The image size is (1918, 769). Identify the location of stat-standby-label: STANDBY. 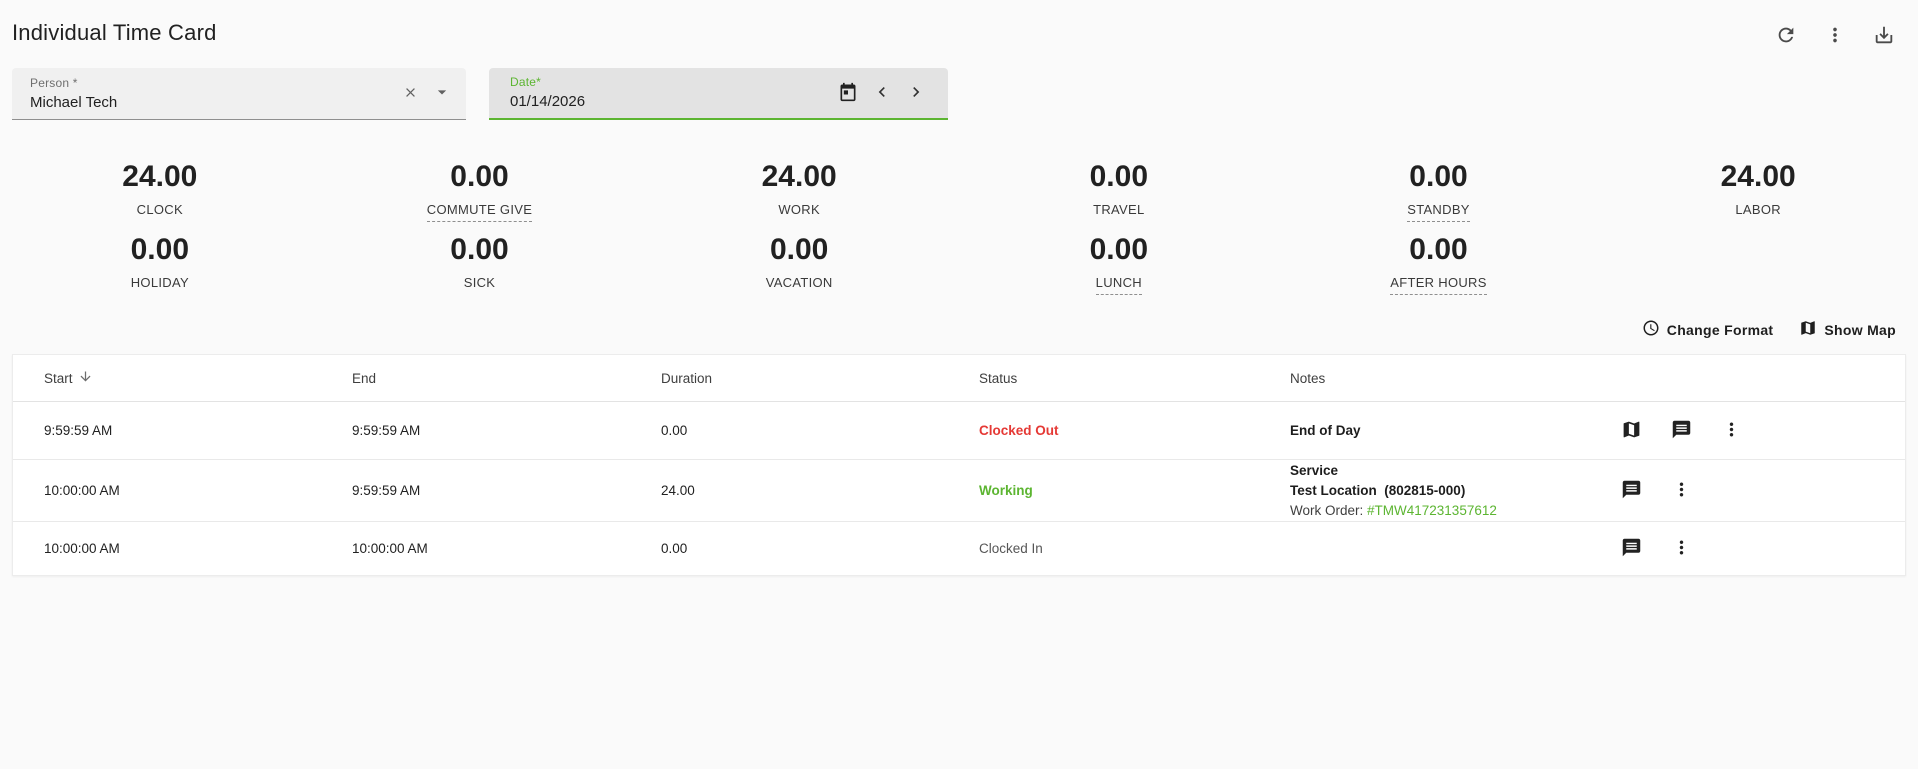
(1438, 212).